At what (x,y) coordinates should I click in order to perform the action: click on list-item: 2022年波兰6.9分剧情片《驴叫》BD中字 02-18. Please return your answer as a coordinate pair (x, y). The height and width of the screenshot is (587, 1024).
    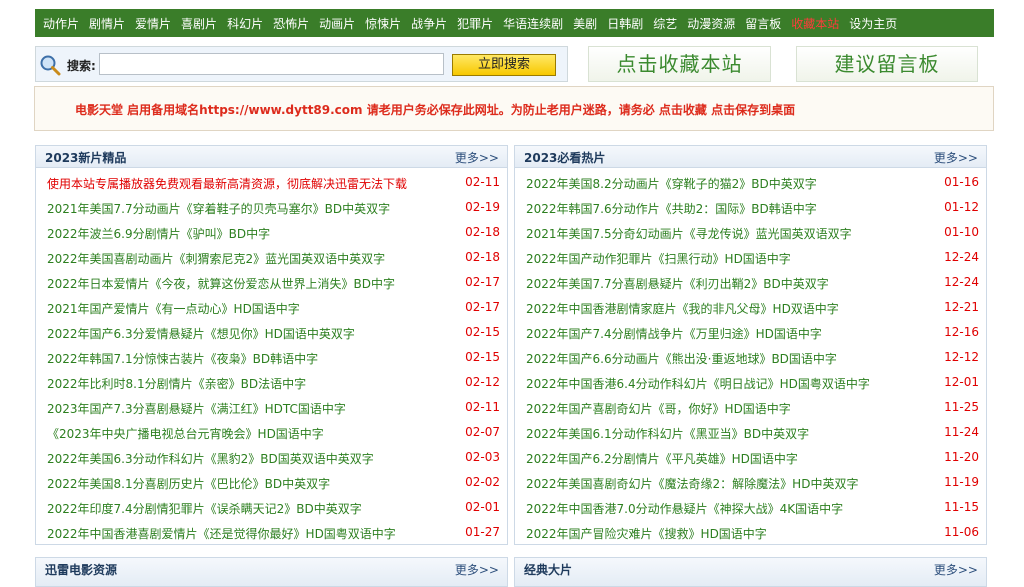
    Looking at the image, I should click on (271, 232).